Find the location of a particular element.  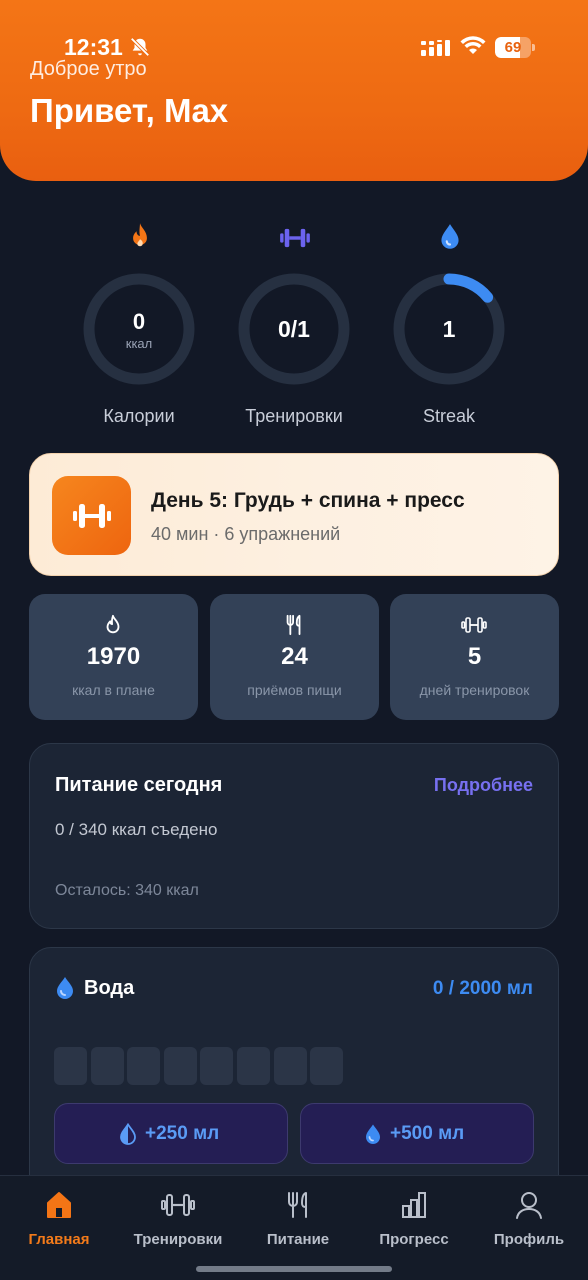

stat-tile-calories: 1970 ккал в плане is located at coordinates (113, 657).